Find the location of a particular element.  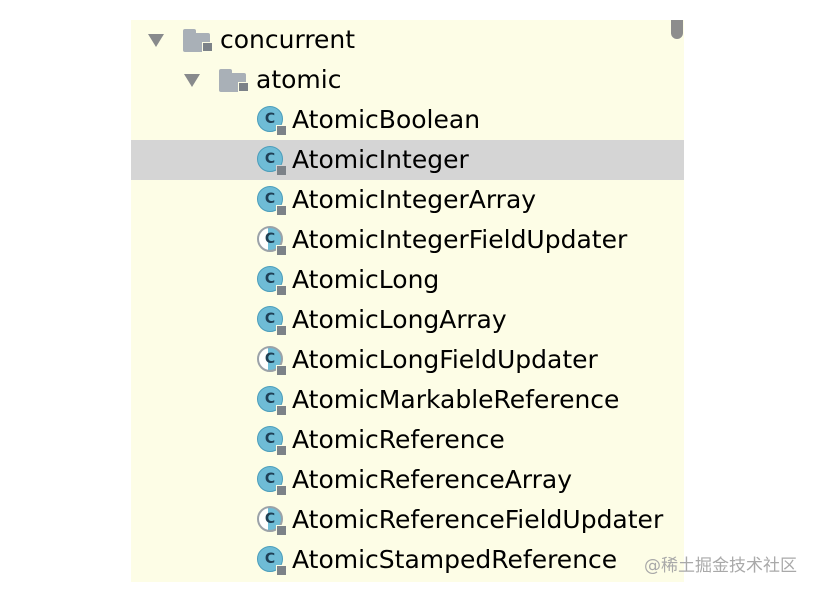

tree-row-class: C AtomicLong is located at coordinates (407, 280).